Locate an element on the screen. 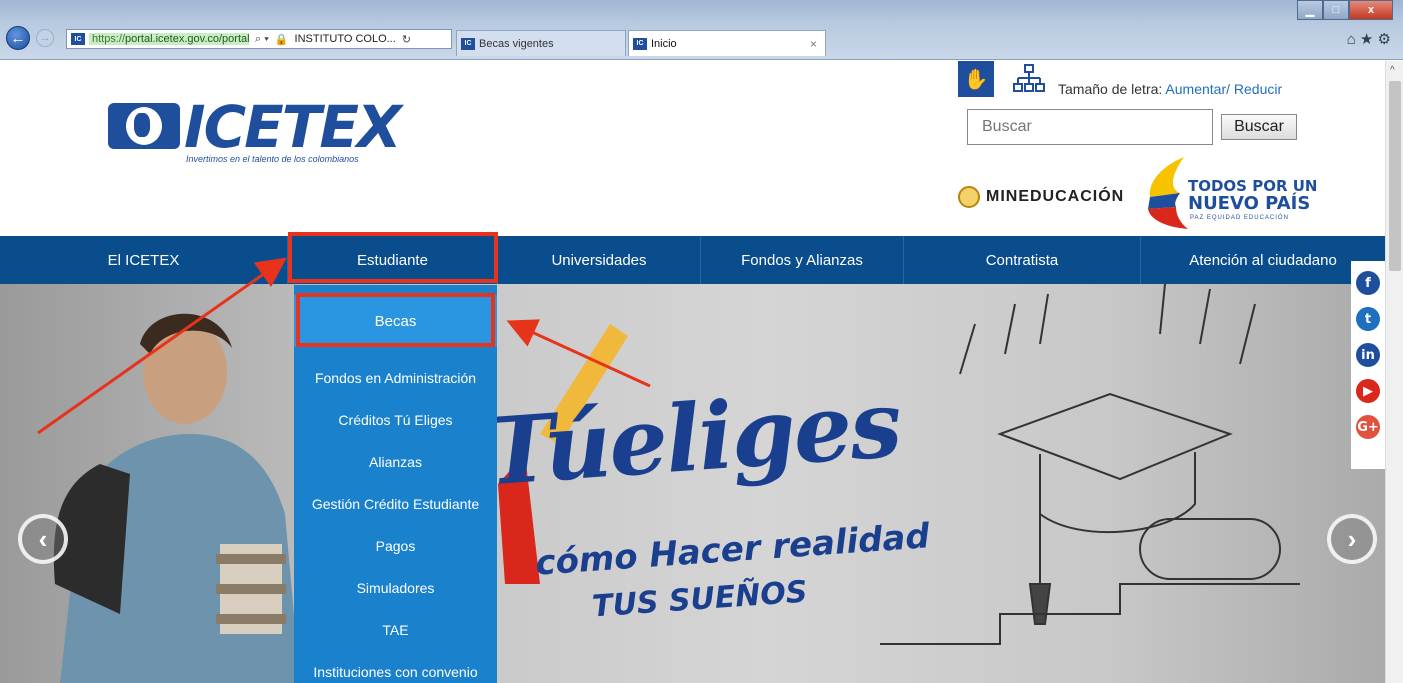 The width and height of the screenshot is (1403, 683). sitemap-icon is located at coordinates (1029, 79).